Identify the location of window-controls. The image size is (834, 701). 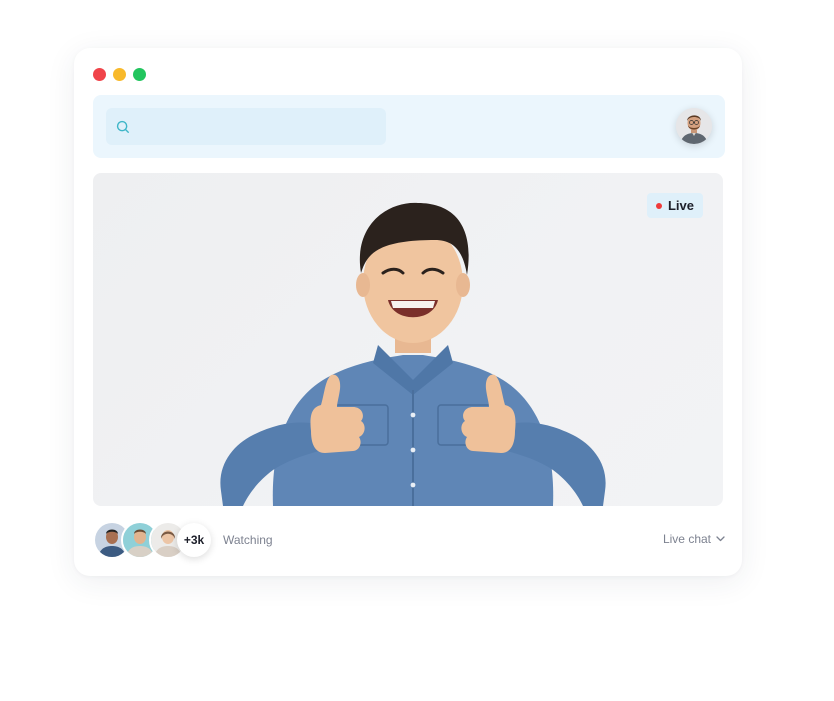
(119, 74).